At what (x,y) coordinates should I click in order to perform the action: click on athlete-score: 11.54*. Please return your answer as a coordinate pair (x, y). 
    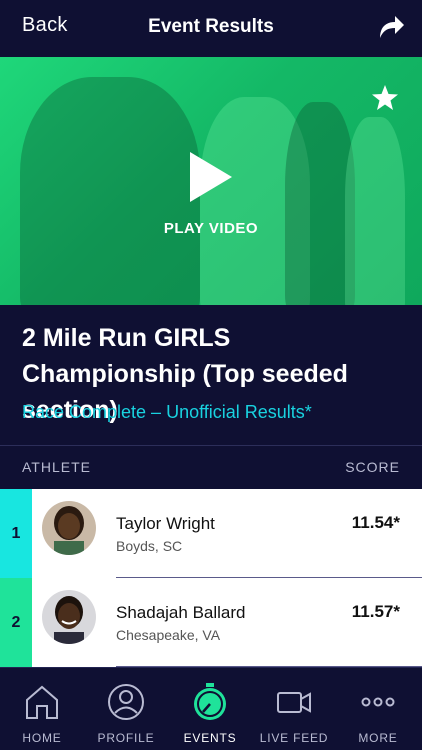
    Looking at the image, I should click on (375, 522).